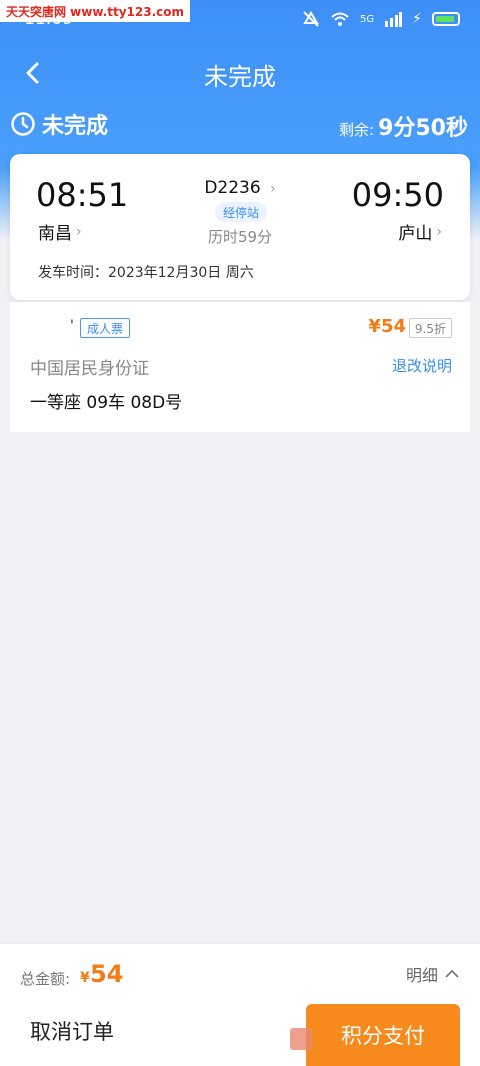 The height and width of the screenshot is (1066, 480). Describe the element at coordinates (340, 19) in the screenshot. I see `wifi-icon` at that location.